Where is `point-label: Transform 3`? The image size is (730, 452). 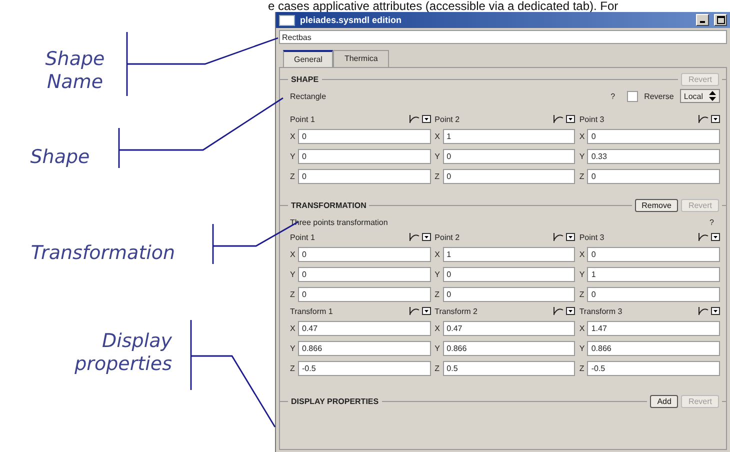
point-label: Transform 3 is located at coordinates (601, 311).